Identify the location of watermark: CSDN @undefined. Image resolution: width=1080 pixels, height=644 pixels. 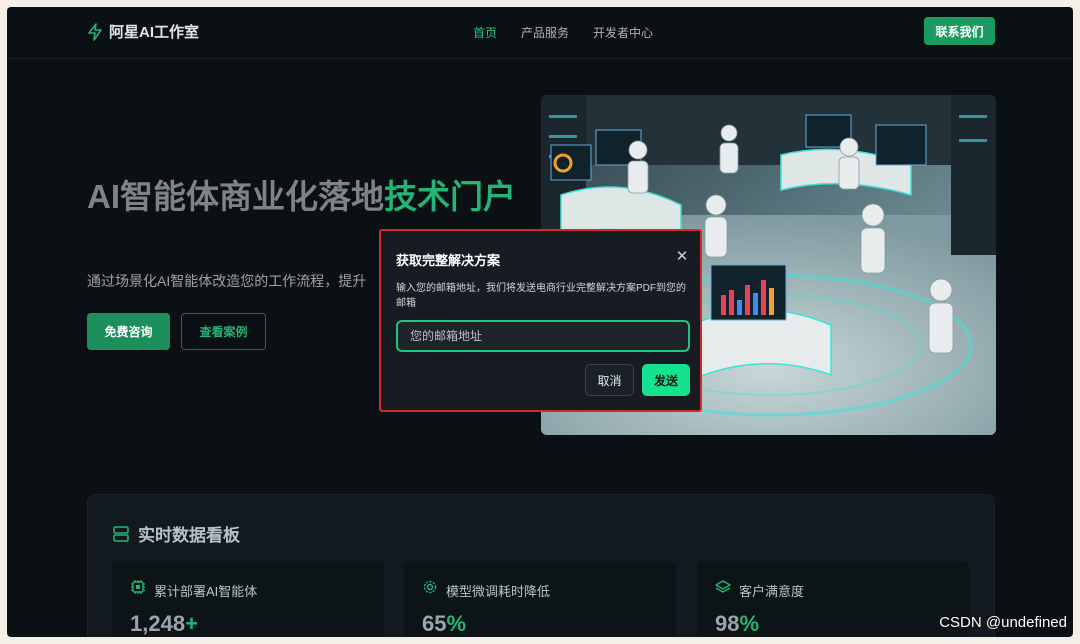
(1003, 622).